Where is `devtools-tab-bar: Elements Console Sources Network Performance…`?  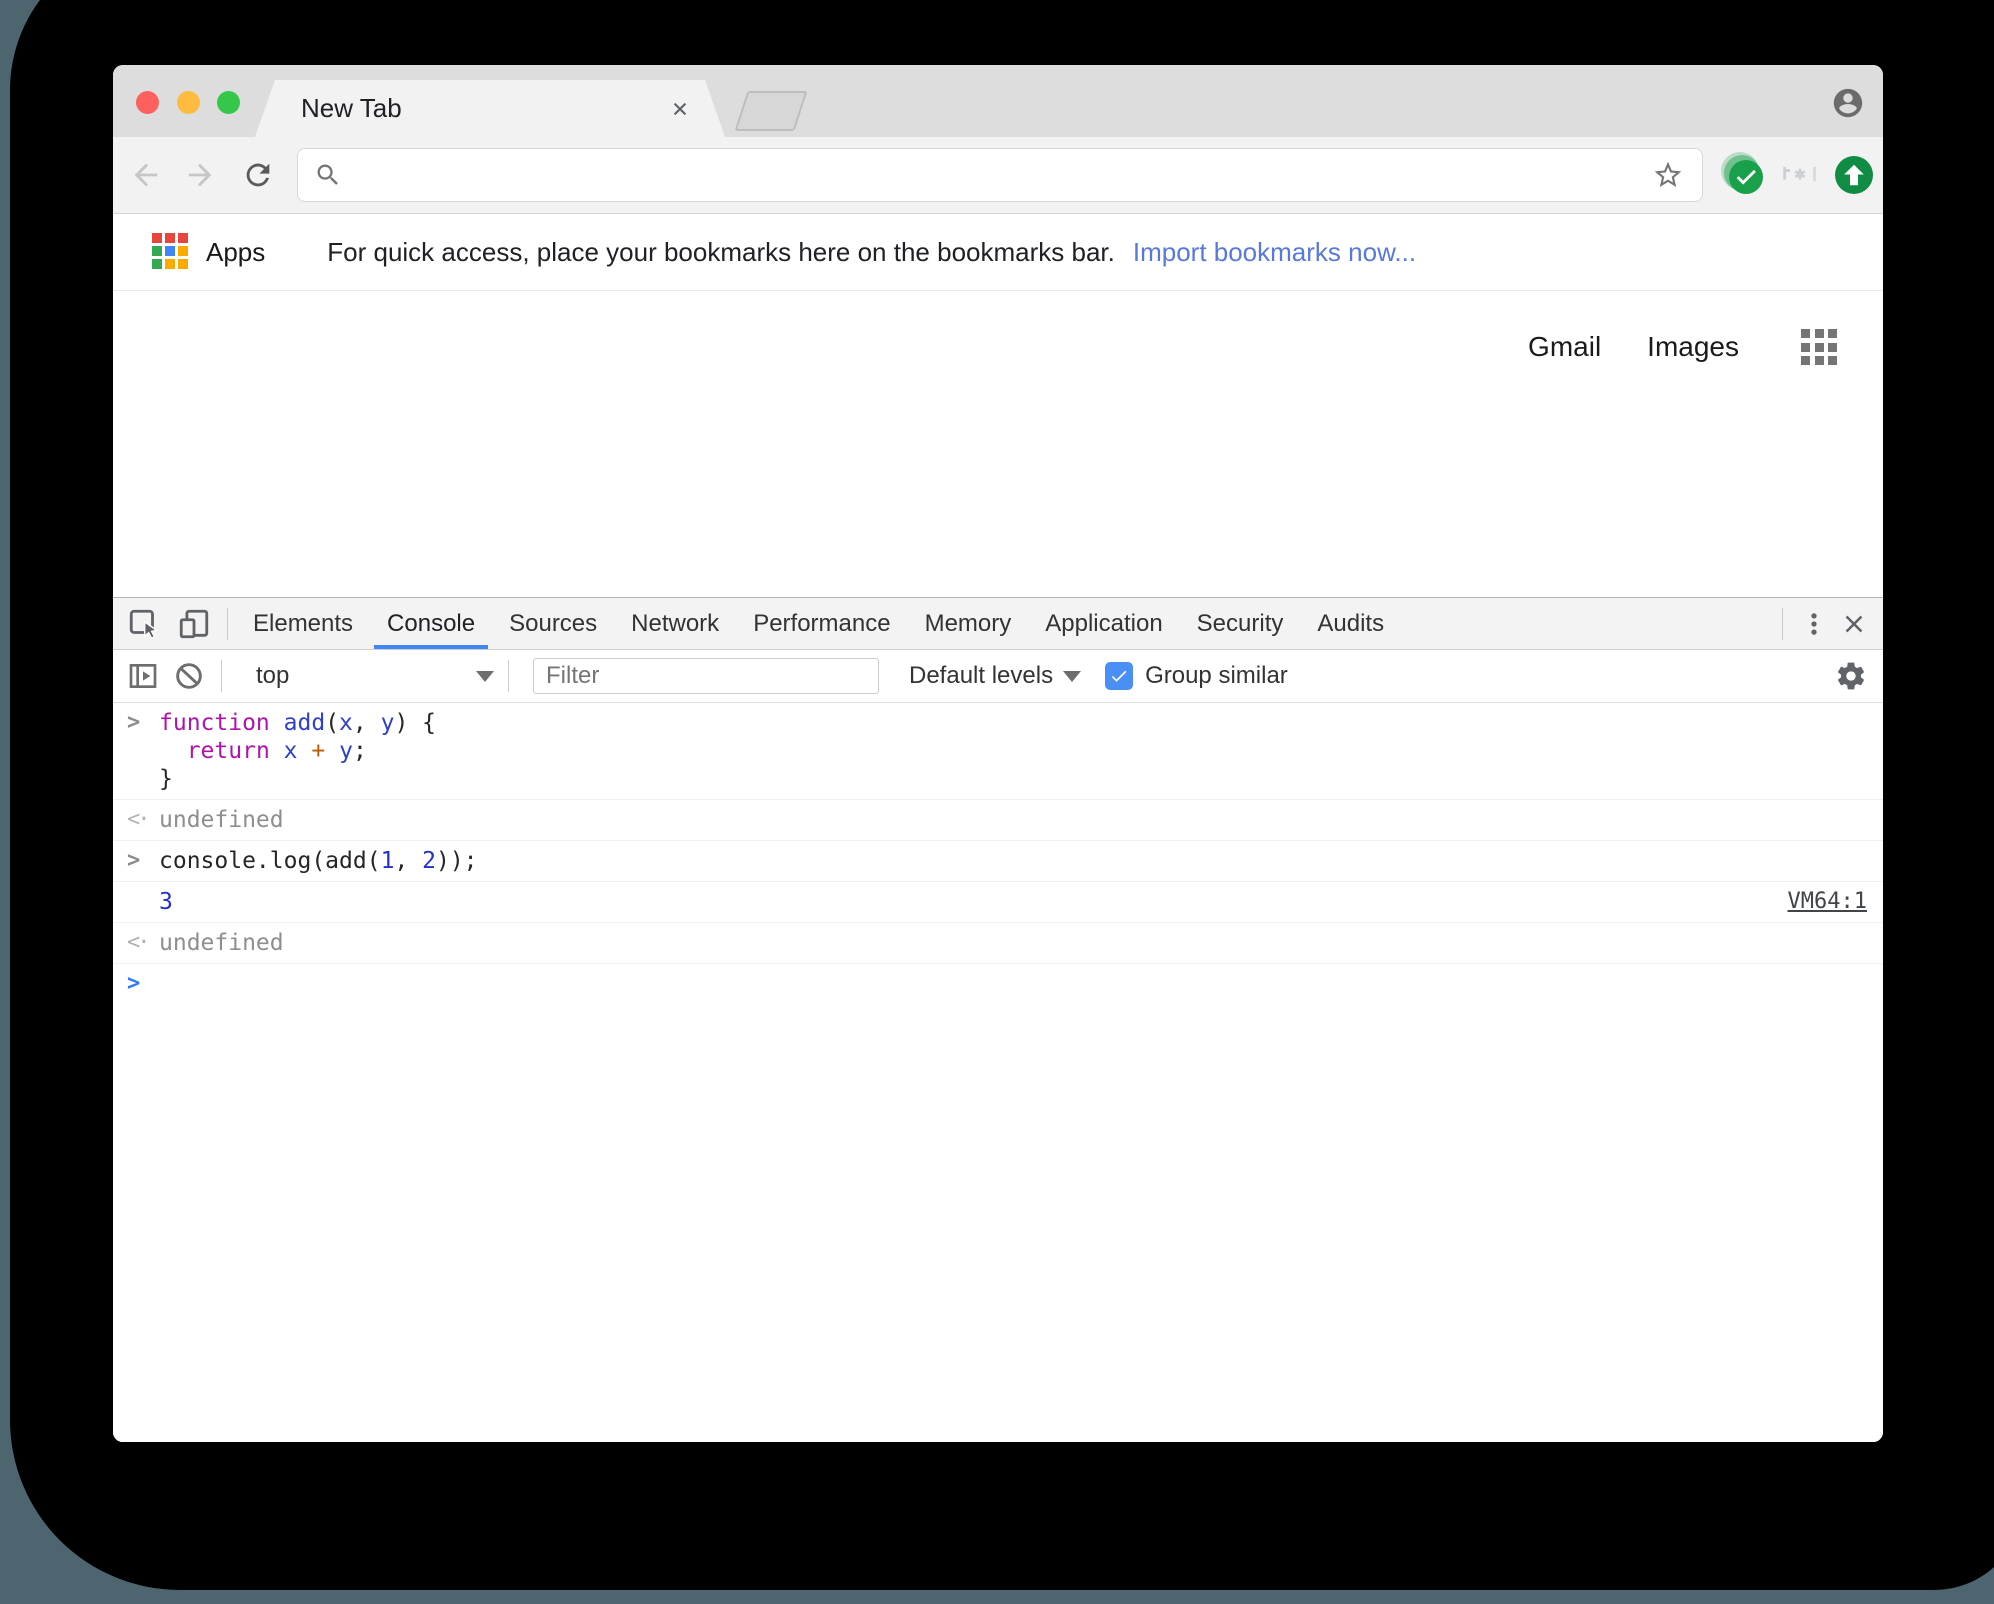 devtools-tab-bar: Elements Console Sources Network Performance… is located at coordinates (998, 624).